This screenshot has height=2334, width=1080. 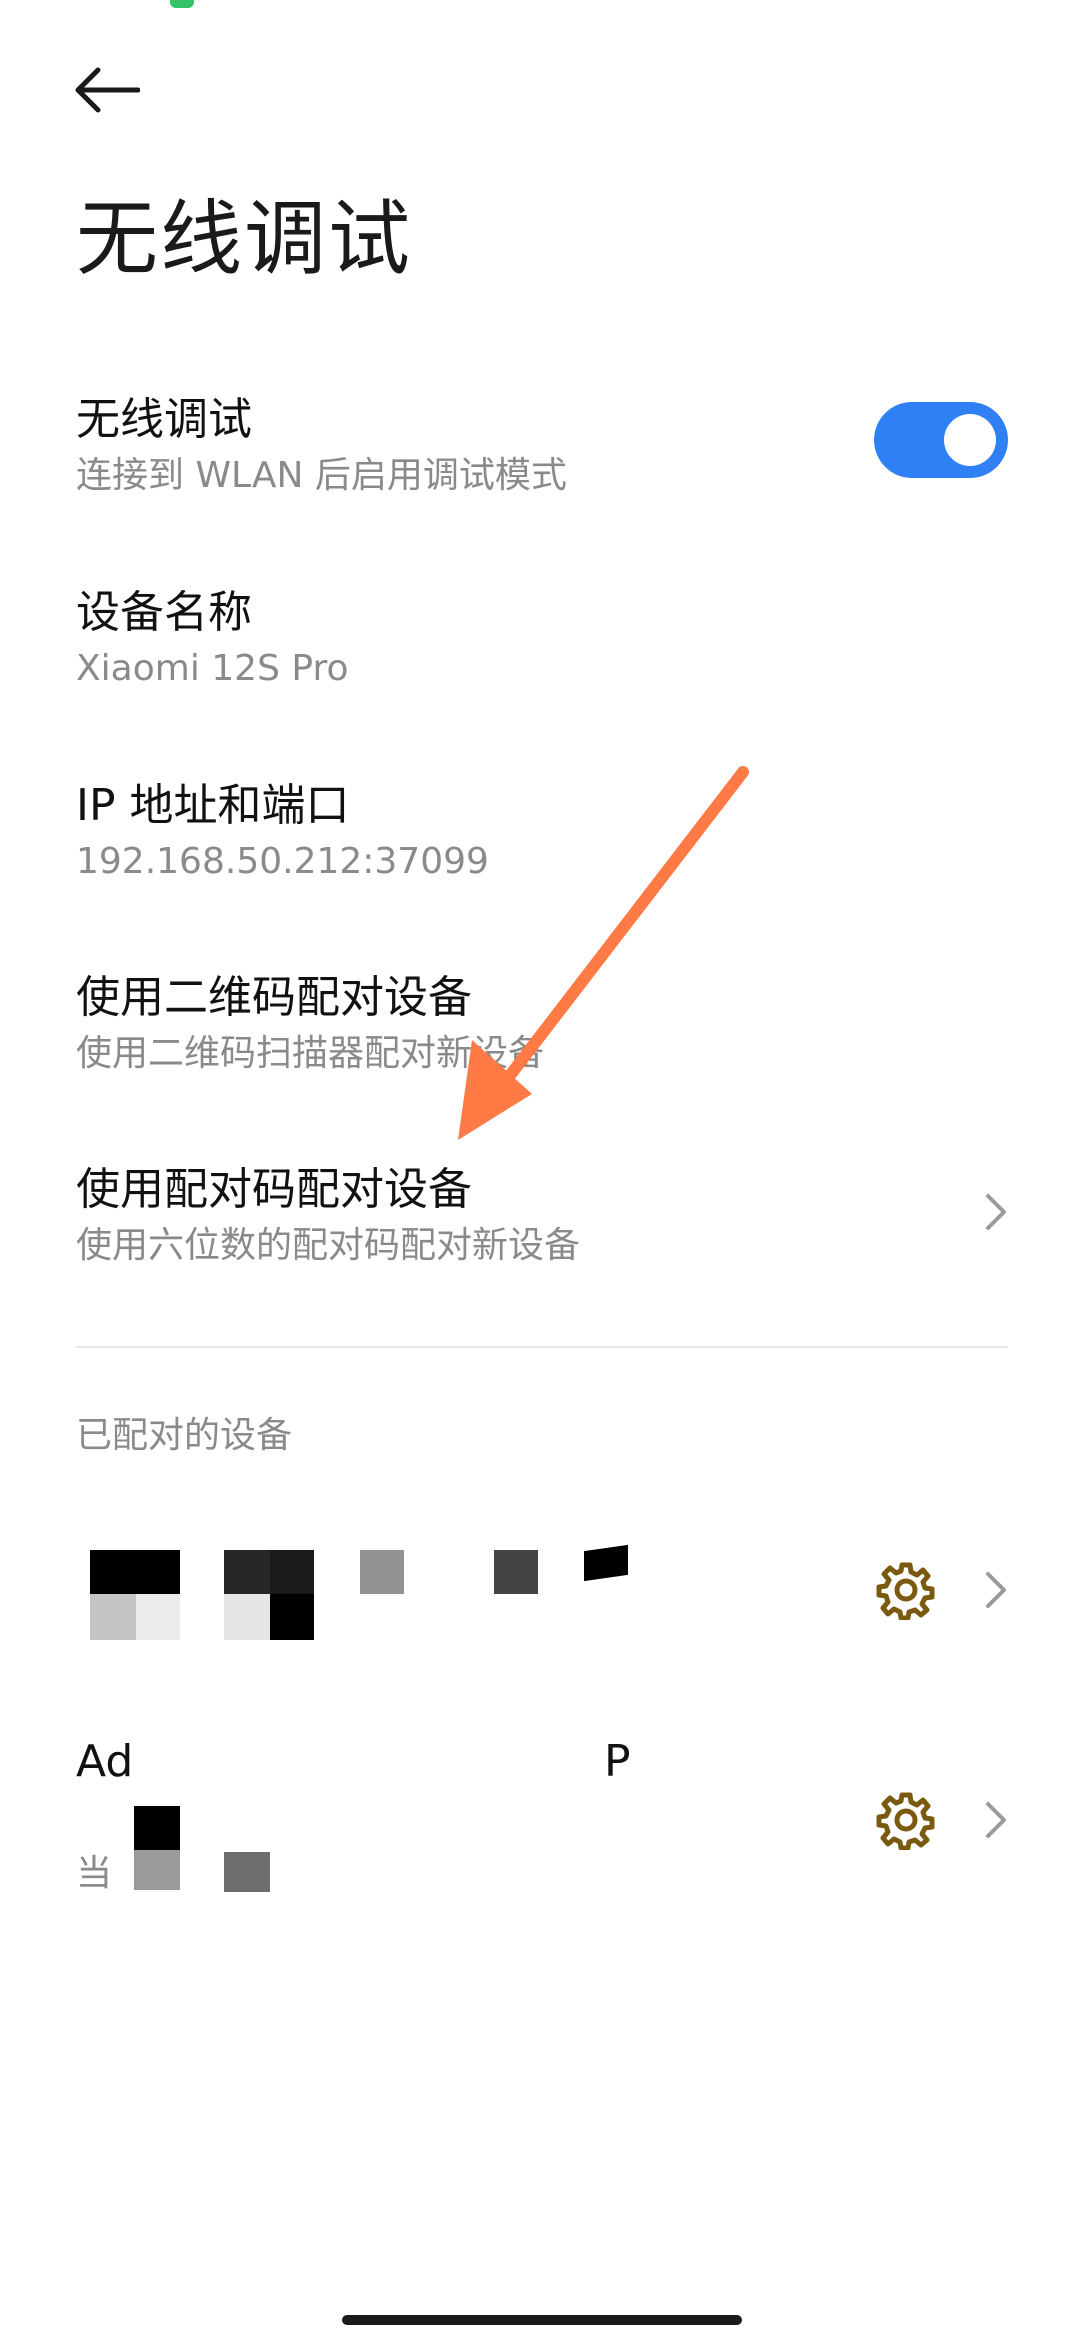 I want to click on page-title: 无线调试, so click(x=244, y=239).